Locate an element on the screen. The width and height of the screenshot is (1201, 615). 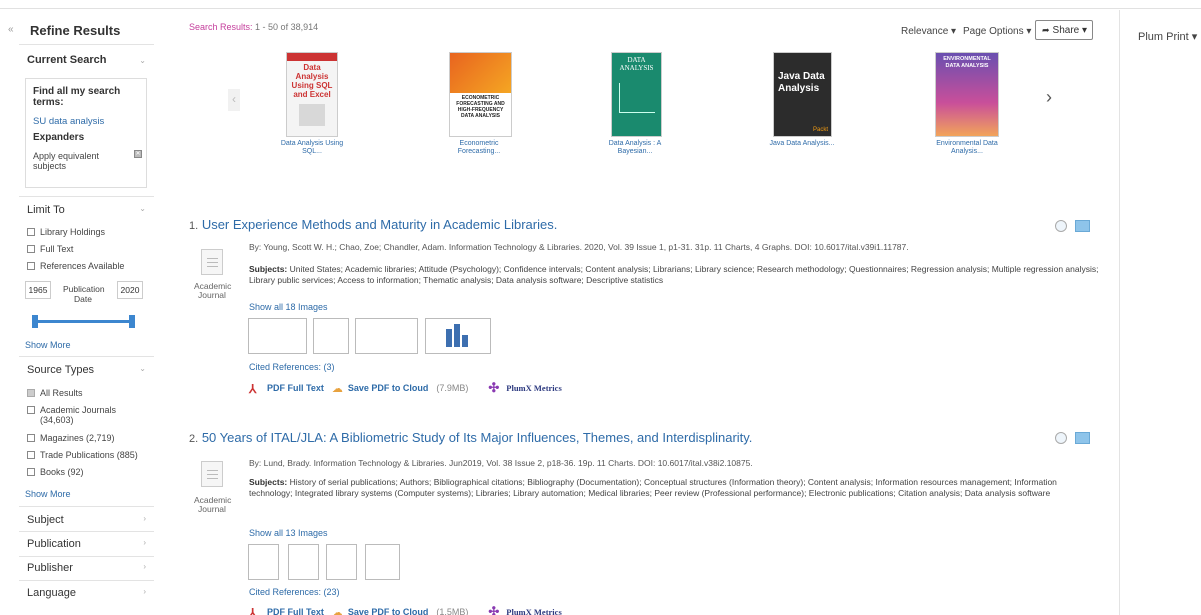
source-all-results: All Results is located at coordinates (55, 393).